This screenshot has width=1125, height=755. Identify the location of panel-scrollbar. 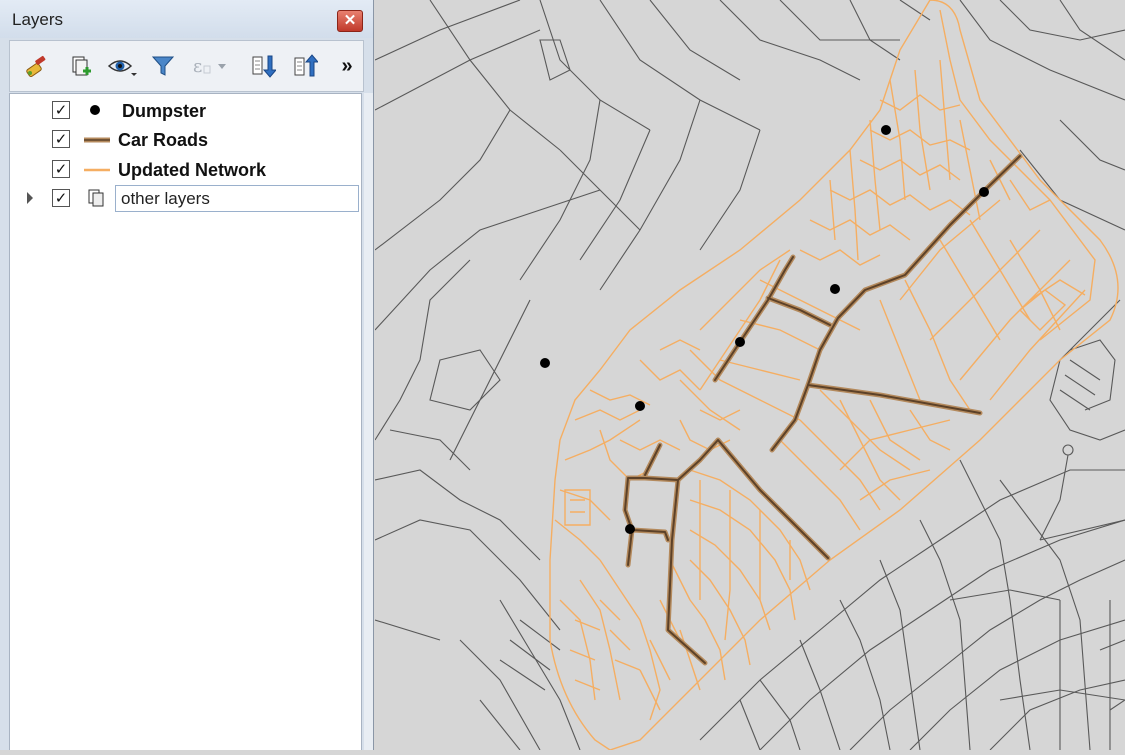
(368, 421).